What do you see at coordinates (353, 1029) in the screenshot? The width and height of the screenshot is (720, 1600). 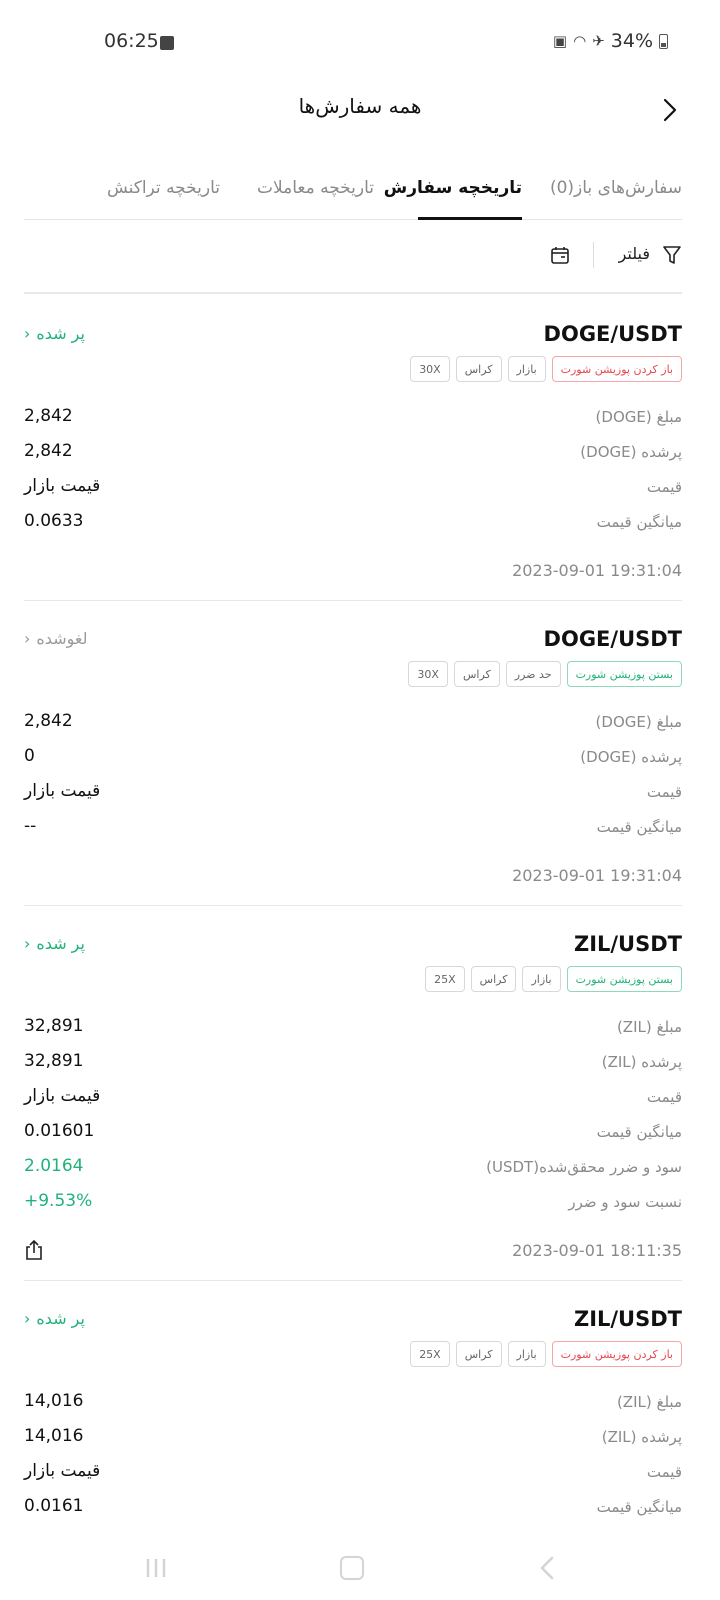 I see `detail-row: مبلغ (ZIL) 32,891` at bounding box center [353, 1029].